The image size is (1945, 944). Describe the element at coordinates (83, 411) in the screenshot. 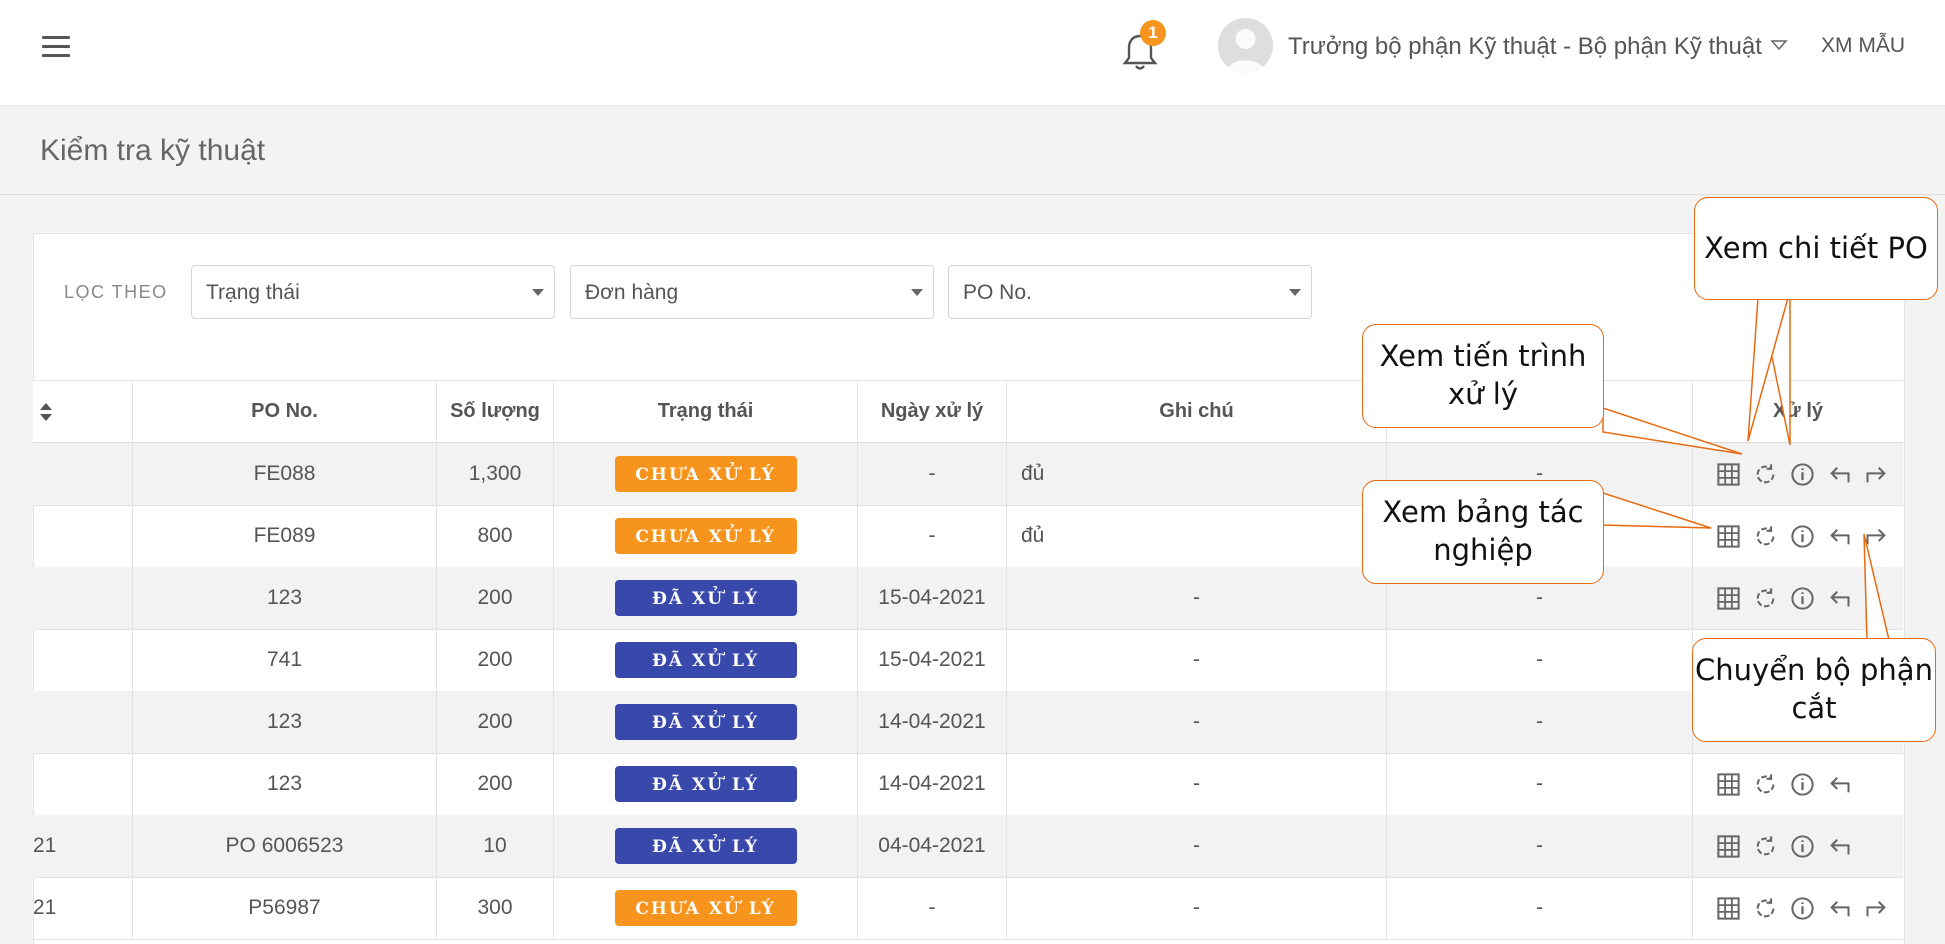

I see `sort-column-header` at that location.